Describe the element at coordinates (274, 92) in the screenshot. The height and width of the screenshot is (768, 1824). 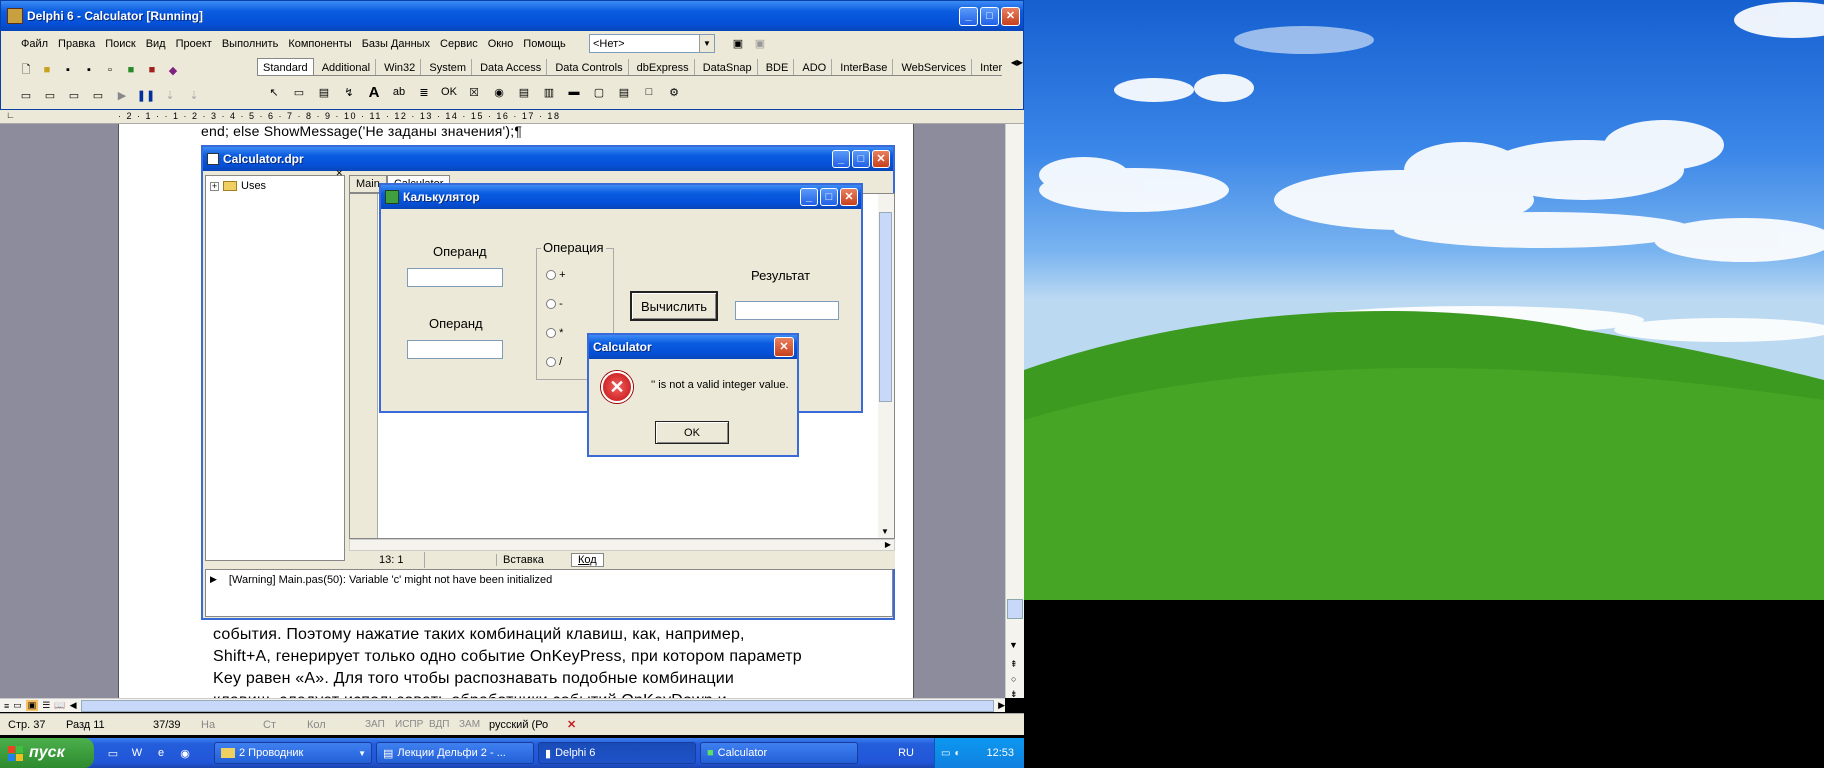
I see `pointer-icon: ↖` at that location.